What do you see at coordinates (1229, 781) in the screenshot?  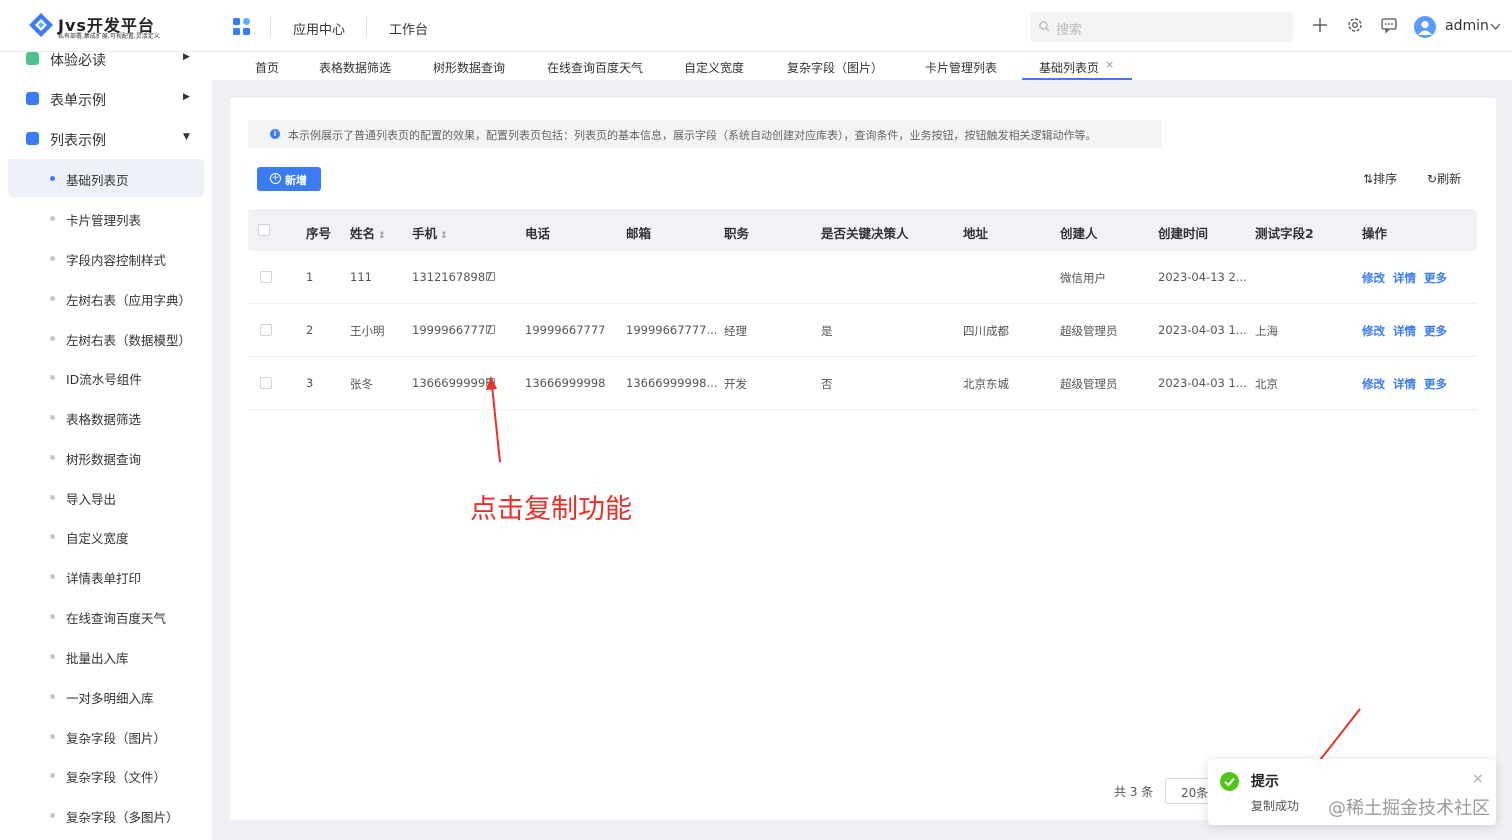 I see `check-circle-icon` at bounding box center [1229, 781].